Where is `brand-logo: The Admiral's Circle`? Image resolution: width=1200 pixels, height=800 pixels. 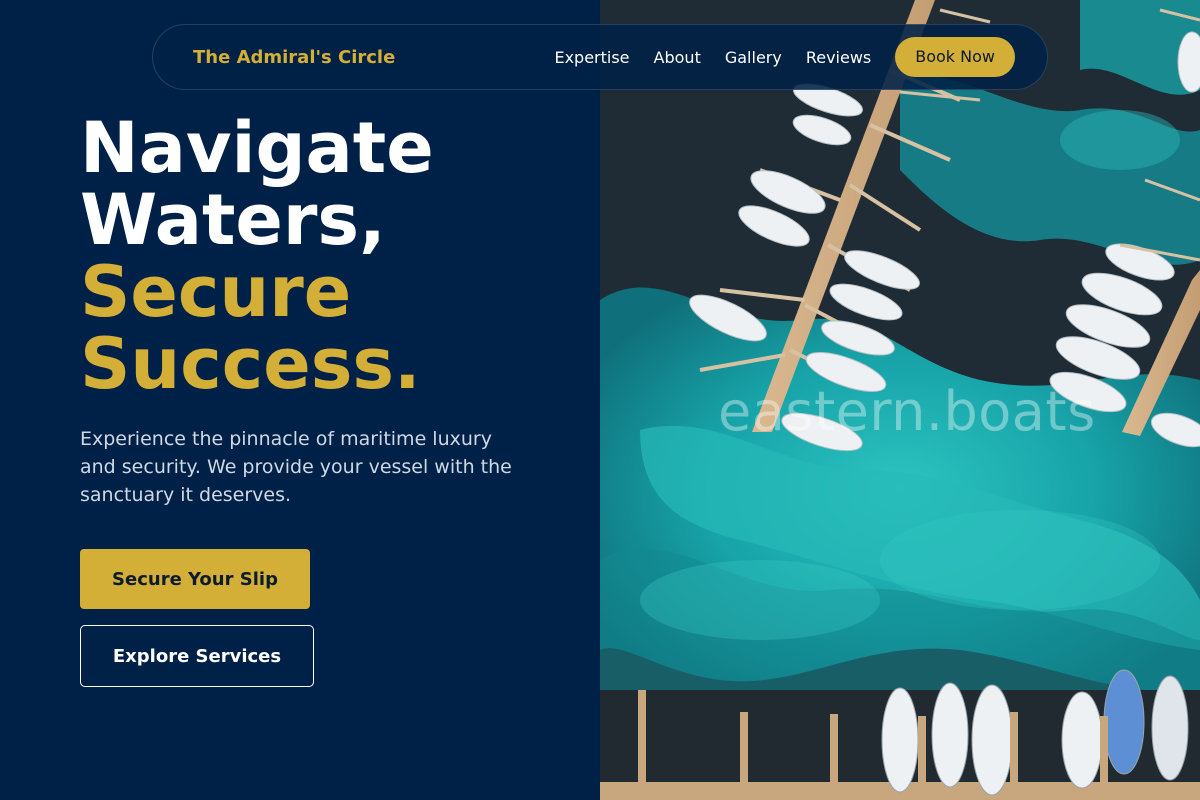
brand-logo: The Admiral's Circle is located at coordinates (294, 57).